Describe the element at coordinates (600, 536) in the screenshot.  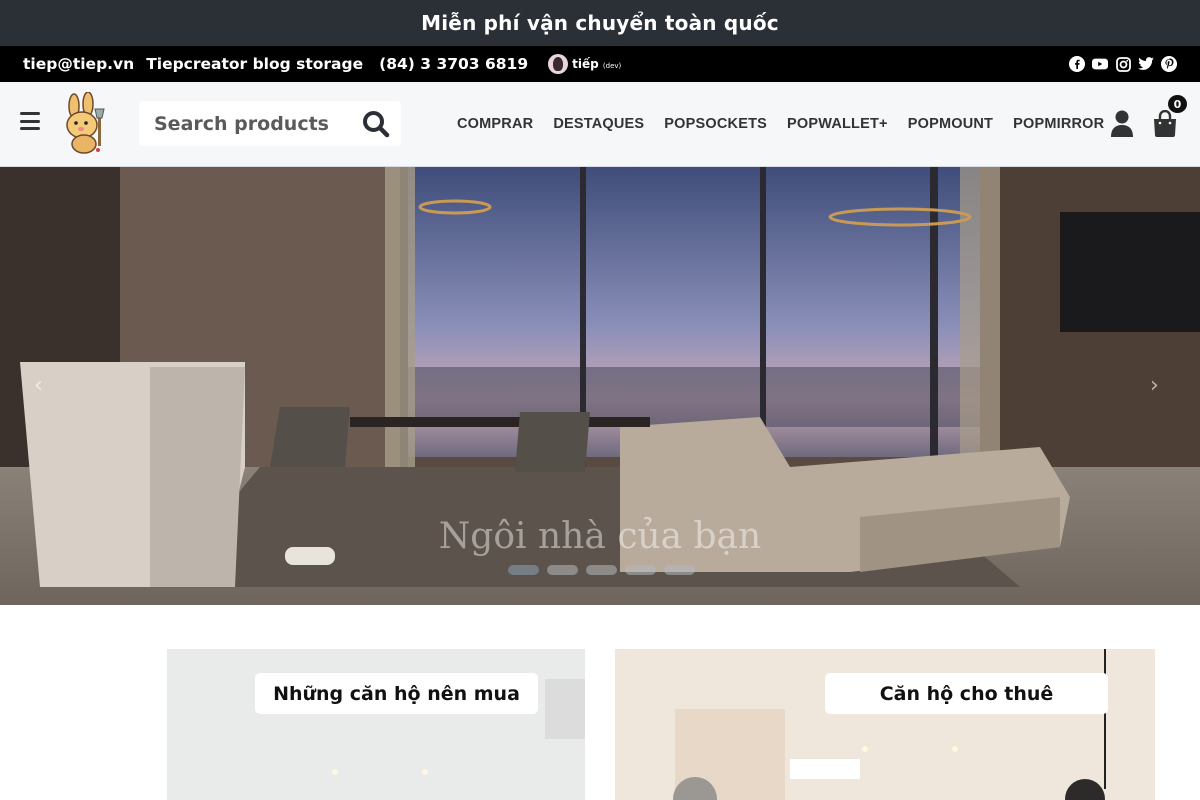
I see `hero-caption: Ngôi nhà của bạn` at that location.